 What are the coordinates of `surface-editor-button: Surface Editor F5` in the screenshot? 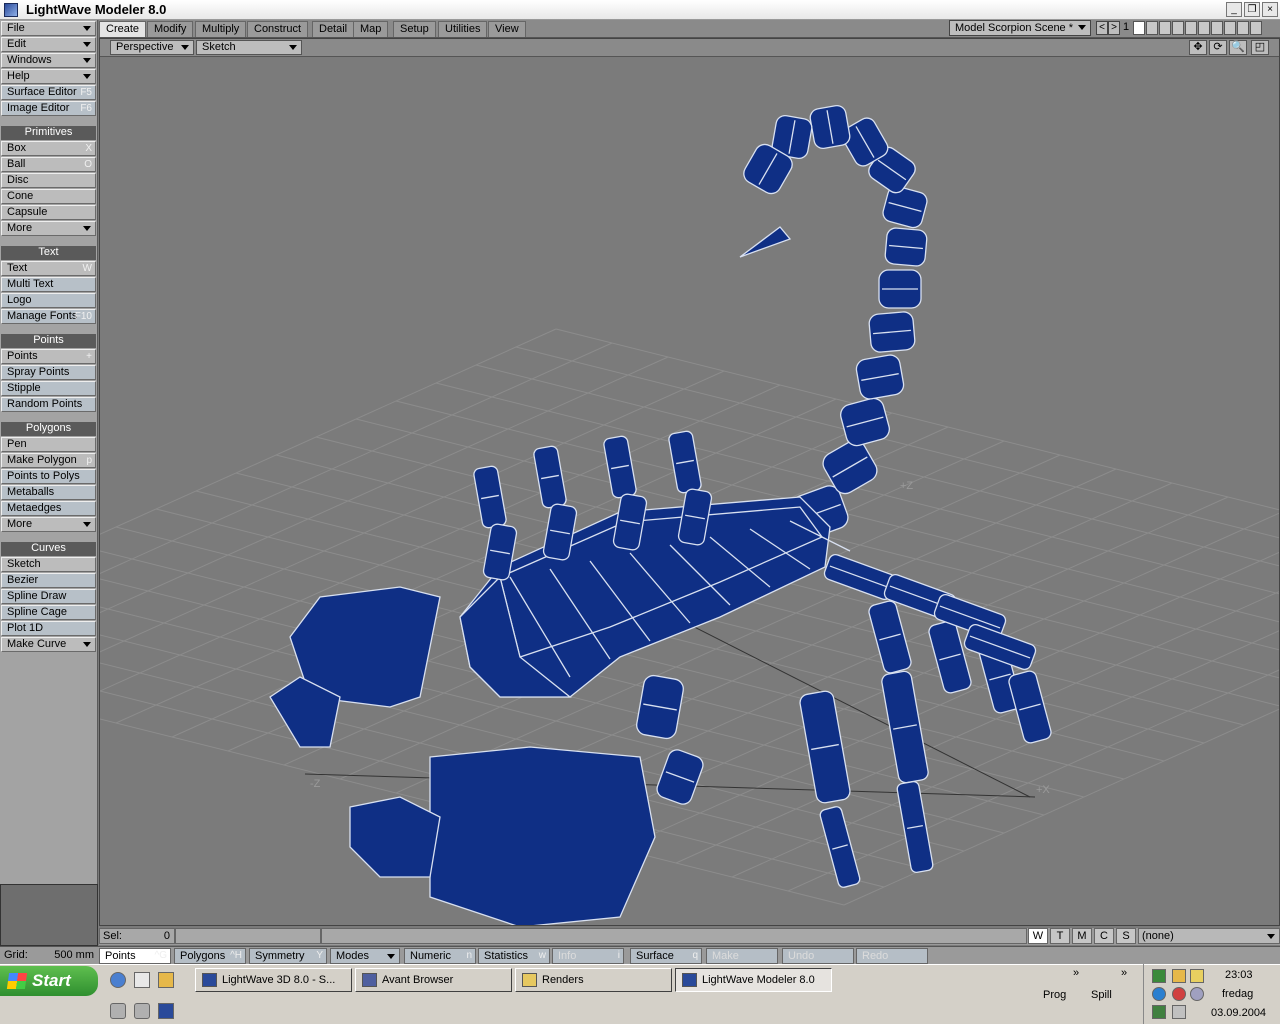 It's located at (48, 92).